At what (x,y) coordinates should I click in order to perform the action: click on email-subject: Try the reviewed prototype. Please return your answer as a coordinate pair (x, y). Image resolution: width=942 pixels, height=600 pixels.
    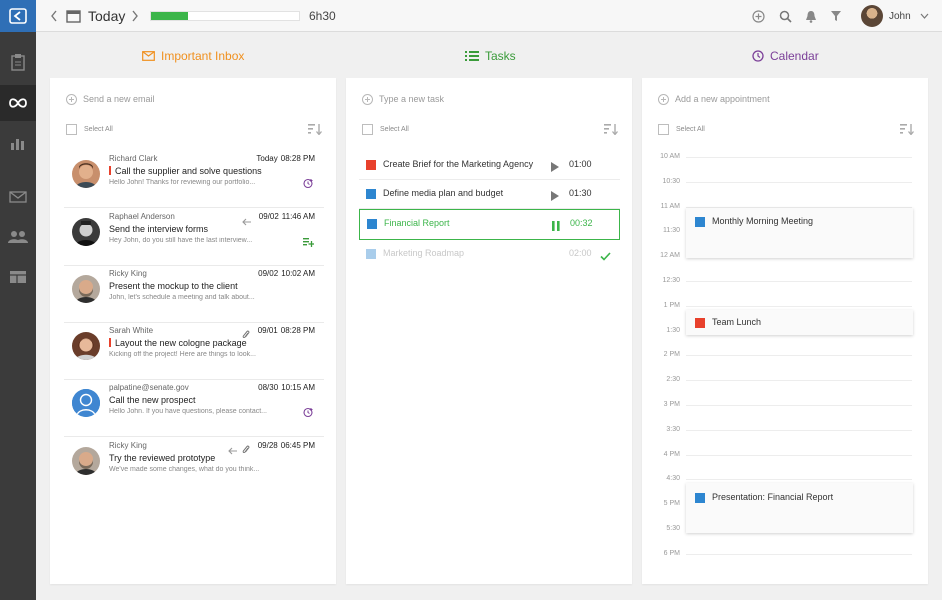
    Looking at the image, I should click on (162, 458).